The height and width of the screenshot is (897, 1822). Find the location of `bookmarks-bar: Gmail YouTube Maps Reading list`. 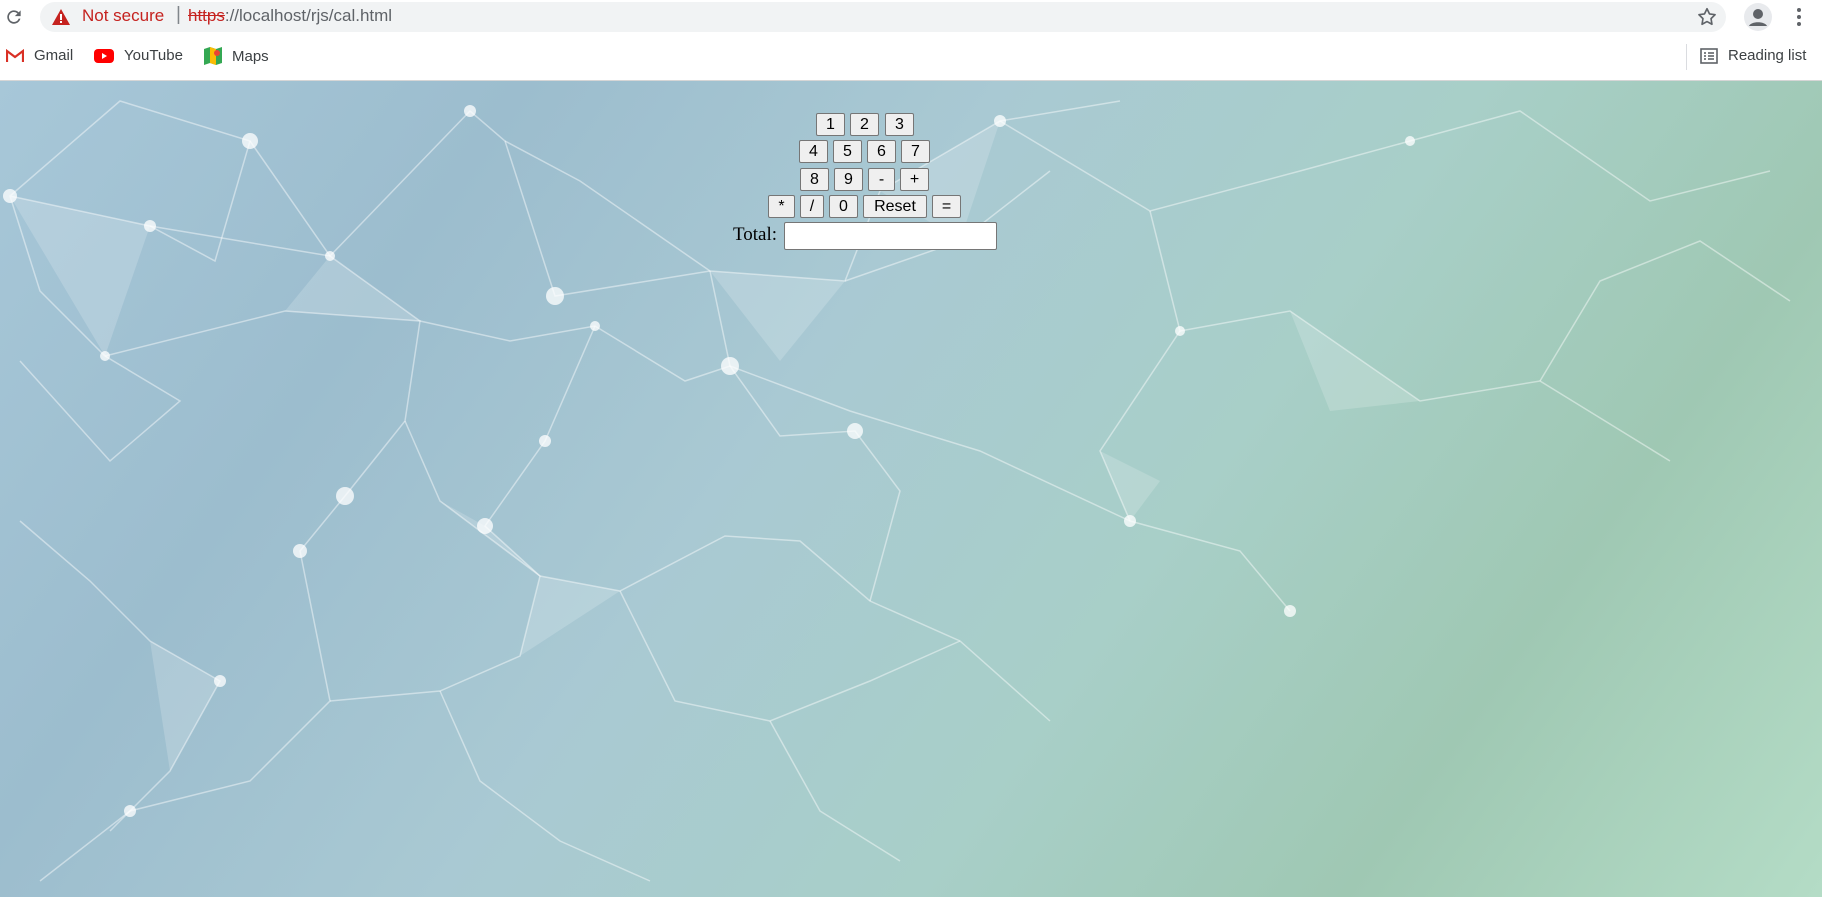

bookmarks-bar: Gmail YouTube Maps Reading list is located at coordinates (911, 57).